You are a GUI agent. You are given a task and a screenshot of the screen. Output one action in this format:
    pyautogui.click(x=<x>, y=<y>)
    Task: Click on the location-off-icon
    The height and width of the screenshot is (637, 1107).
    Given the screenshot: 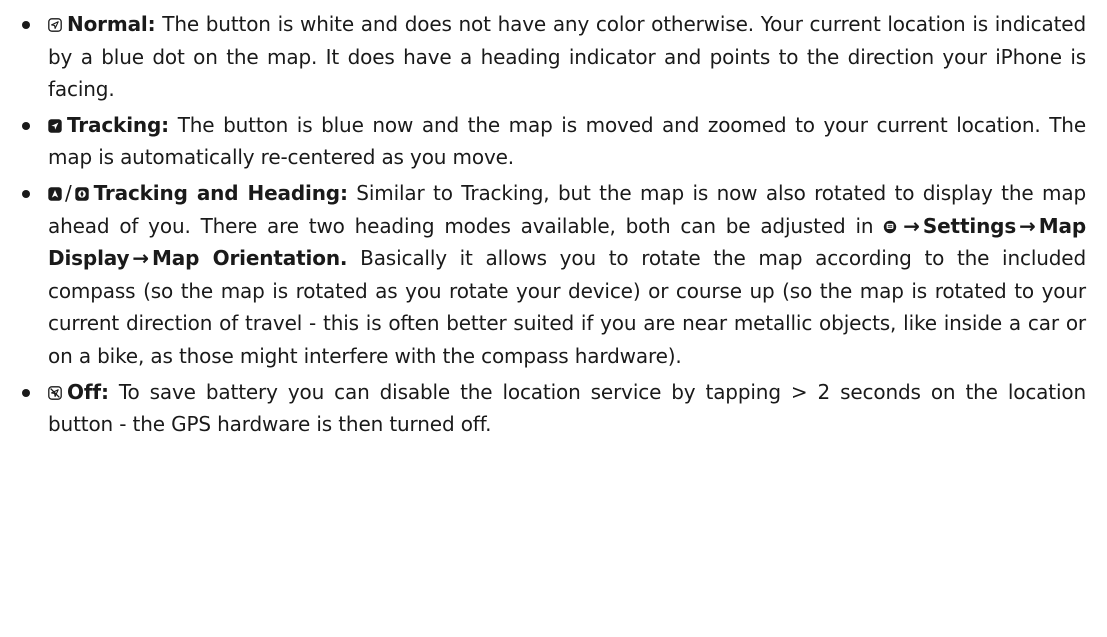 What is the action you would take?
    pyautogui.click(x=55, y=392)
    